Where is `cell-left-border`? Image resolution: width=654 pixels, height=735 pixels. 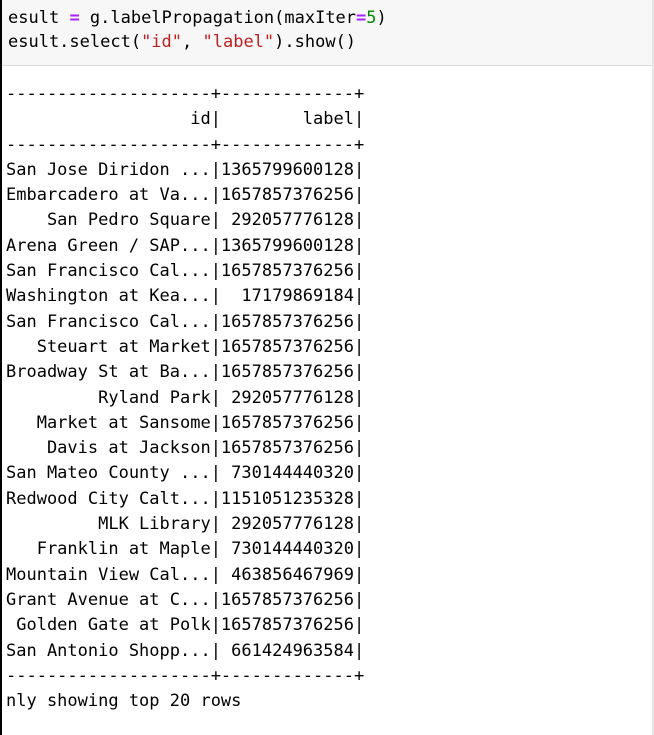 cell-left-border is located at coordinates (1, 367).